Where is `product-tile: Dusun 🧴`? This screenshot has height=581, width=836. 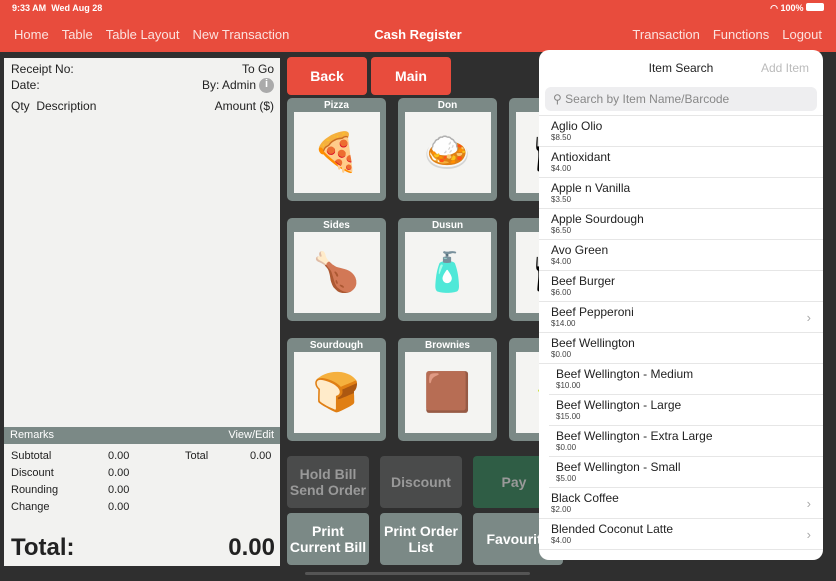
product-tile: Dusun 🧴 is located at coordinates (447, 269).